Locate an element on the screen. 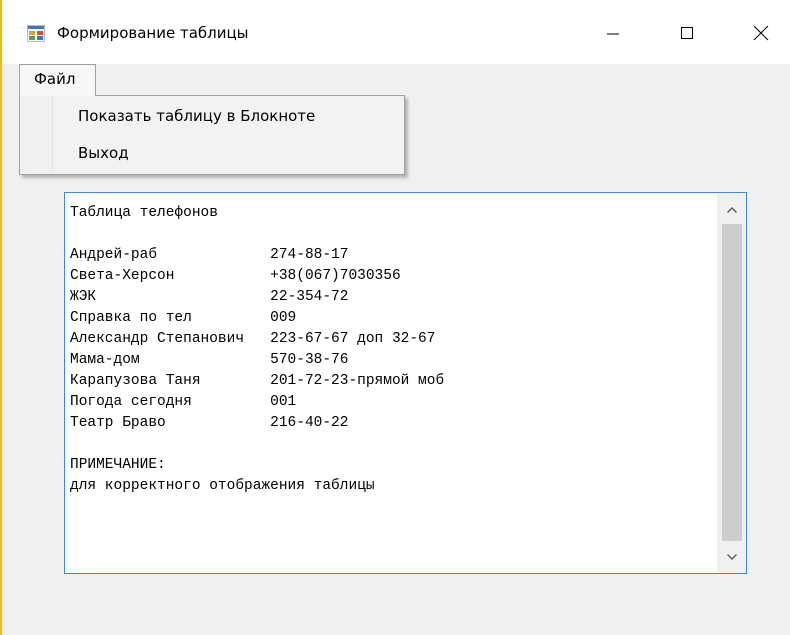 The image size is (790, 635). scroll-down-button is located at coordinates (731, 556).